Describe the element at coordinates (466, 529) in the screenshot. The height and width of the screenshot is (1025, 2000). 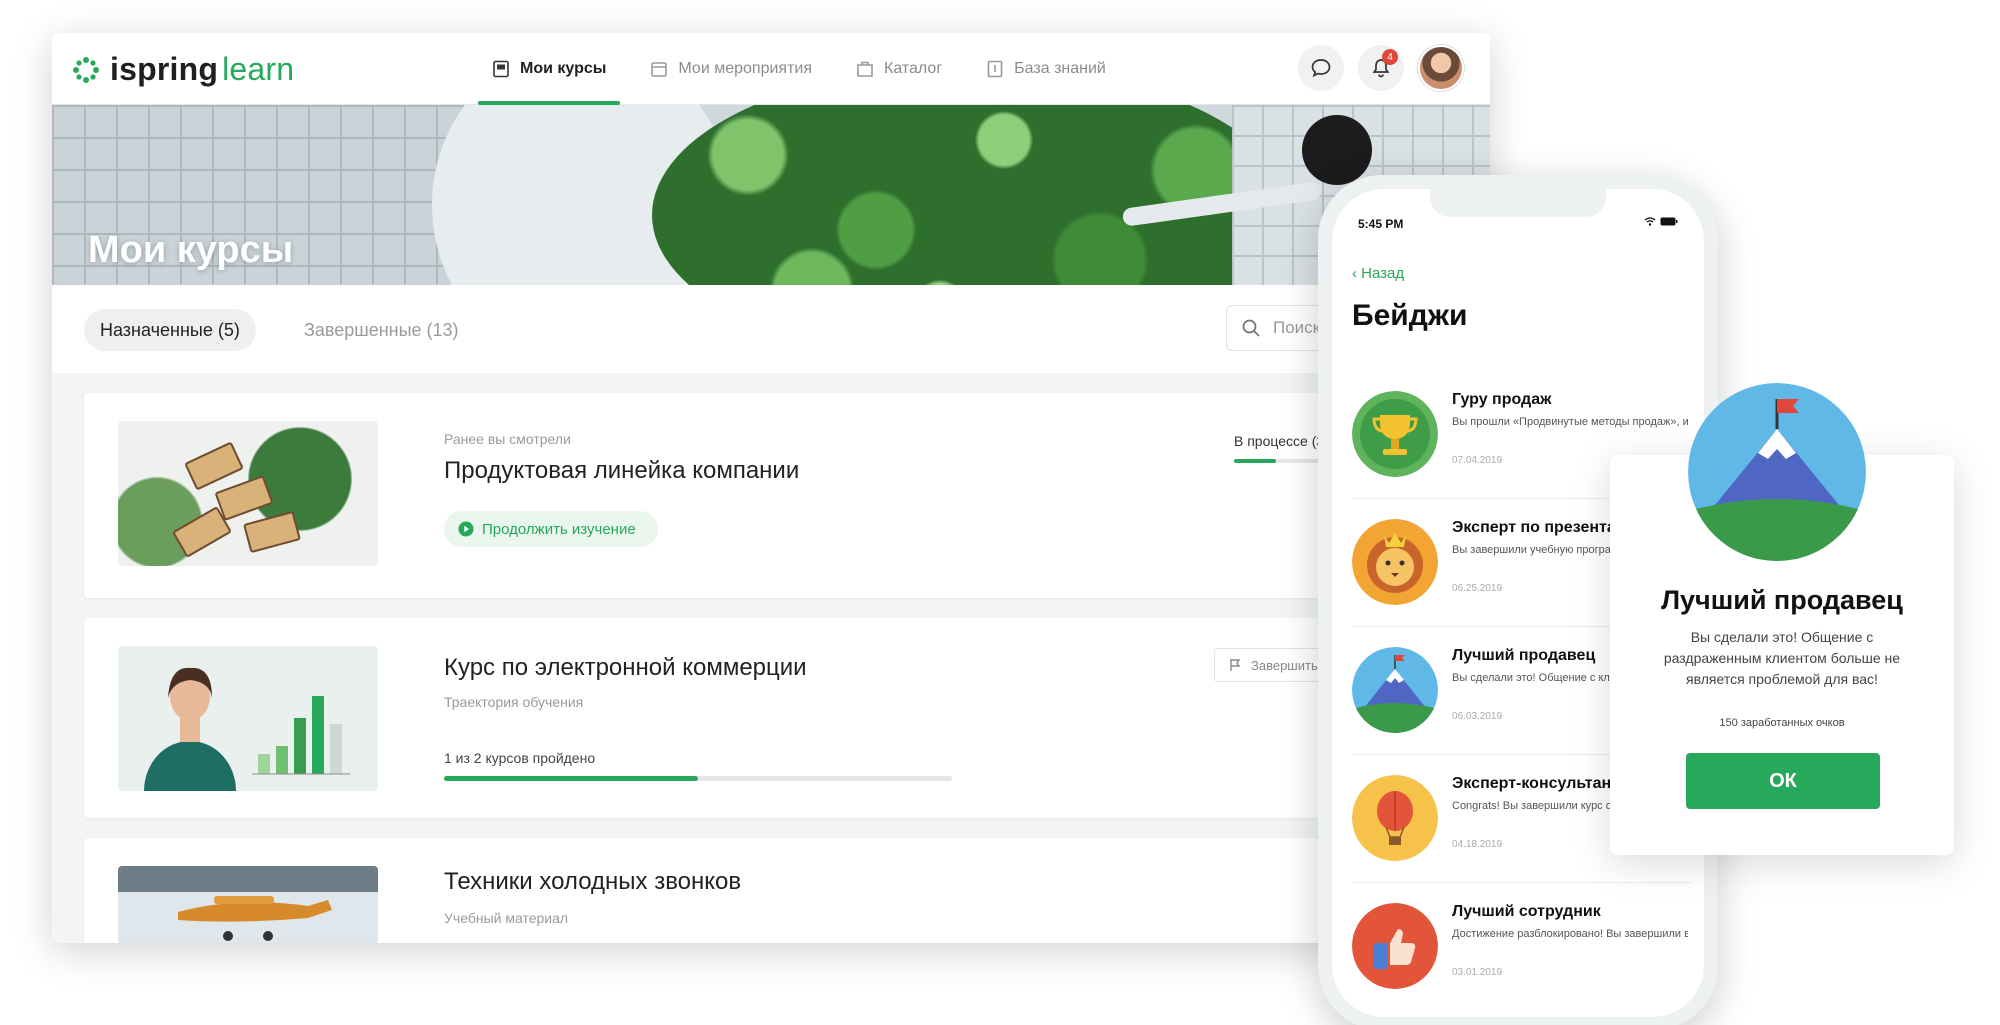
I see `play-icon` at that location.